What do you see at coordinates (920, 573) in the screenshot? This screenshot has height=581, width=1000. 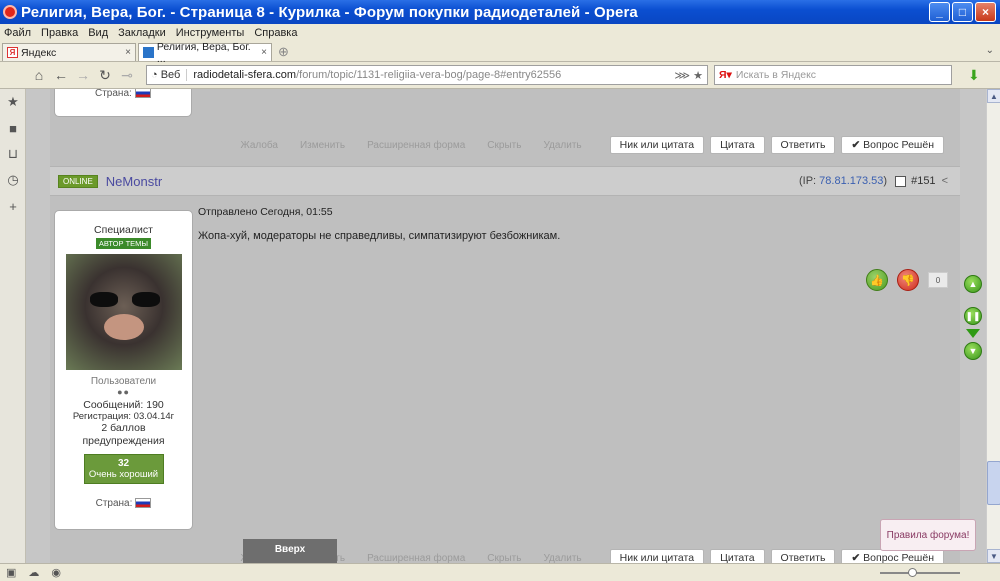 I see `zoom-slider` at bounding box center [920, 573].